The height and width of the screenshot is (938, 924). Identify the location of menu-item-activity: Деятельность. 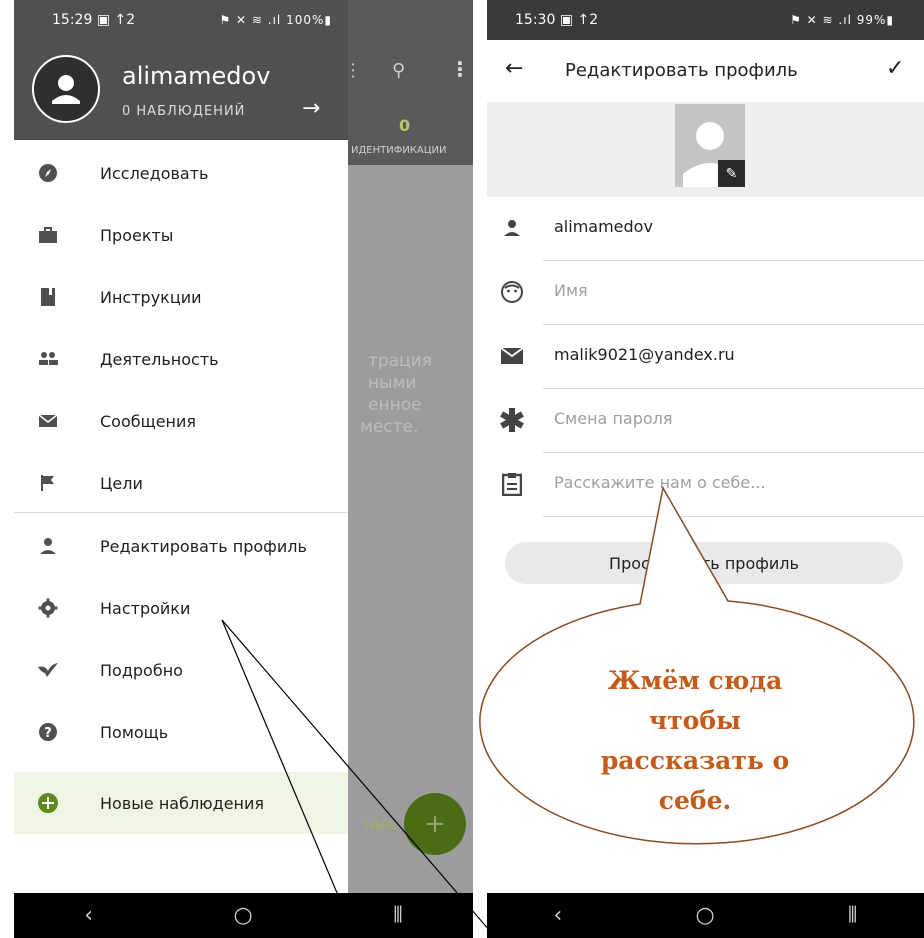
(181, 359).